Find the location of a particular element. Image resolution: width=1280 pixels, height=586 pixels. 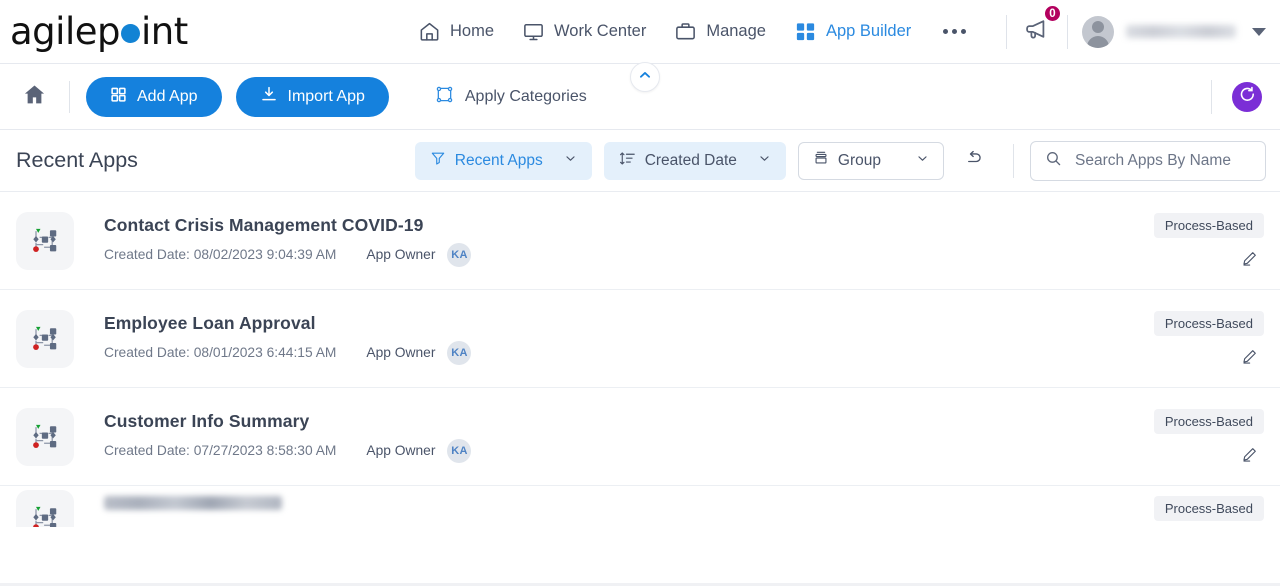

app-list-row: Process-Based is located at coordinates (640, 506).